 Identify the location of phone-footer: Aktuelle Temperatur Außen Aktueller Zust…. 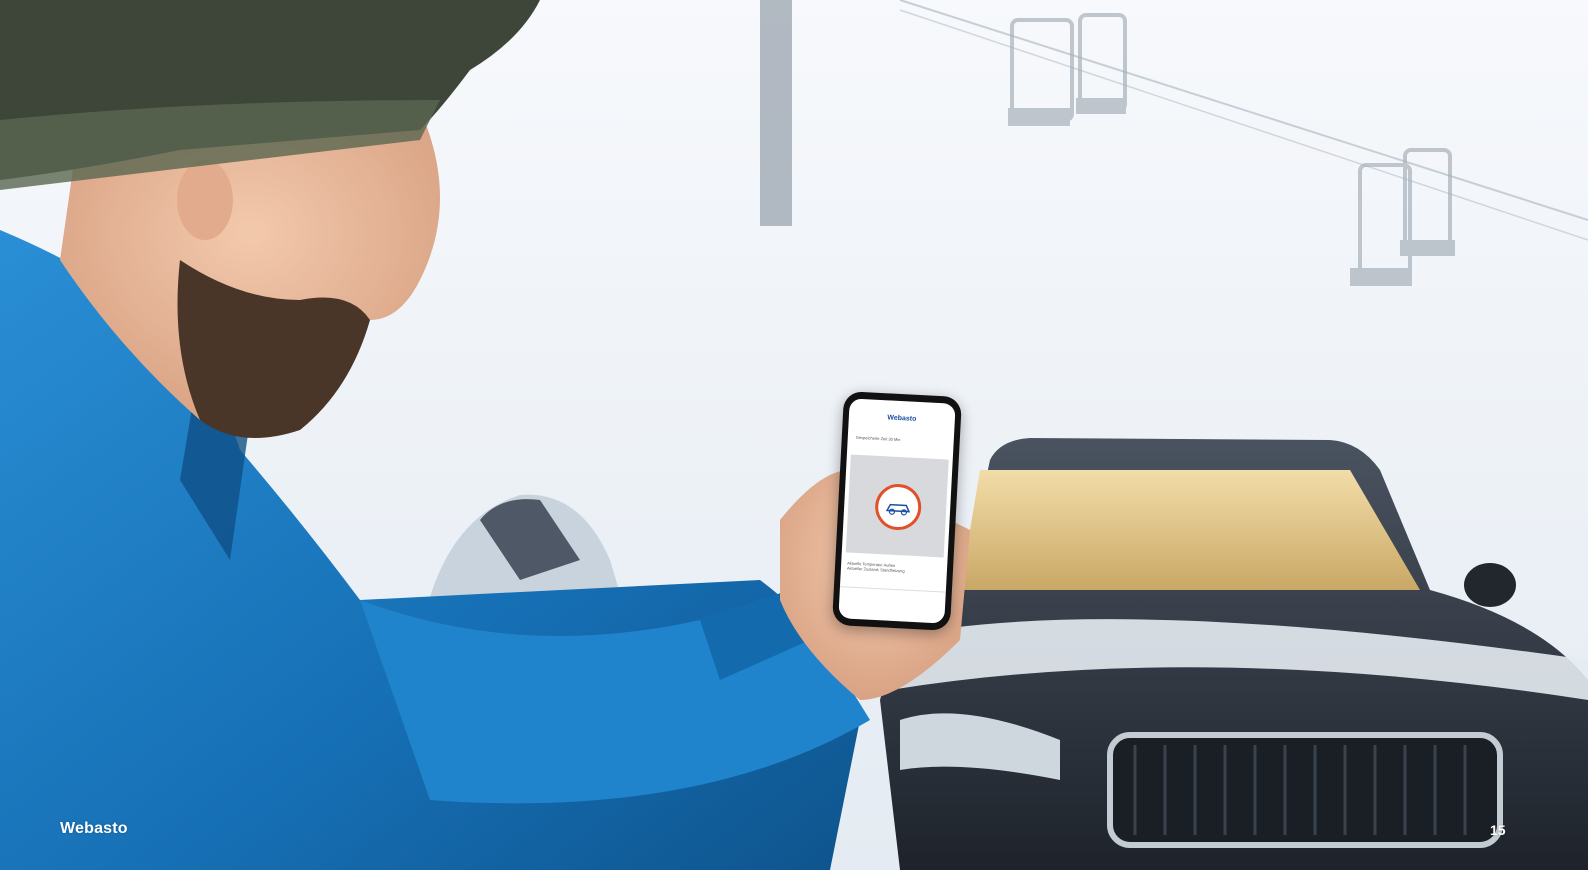
(876, 566).